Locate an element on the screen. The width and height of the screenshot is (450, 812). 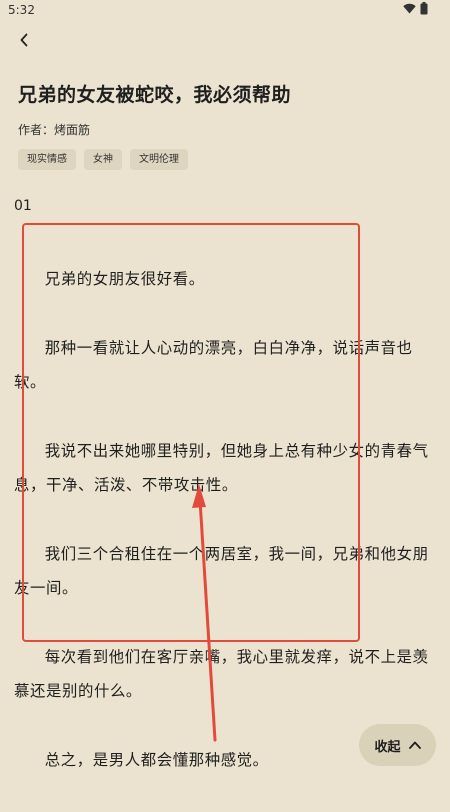
back-button is located at coordinates (24, 40).